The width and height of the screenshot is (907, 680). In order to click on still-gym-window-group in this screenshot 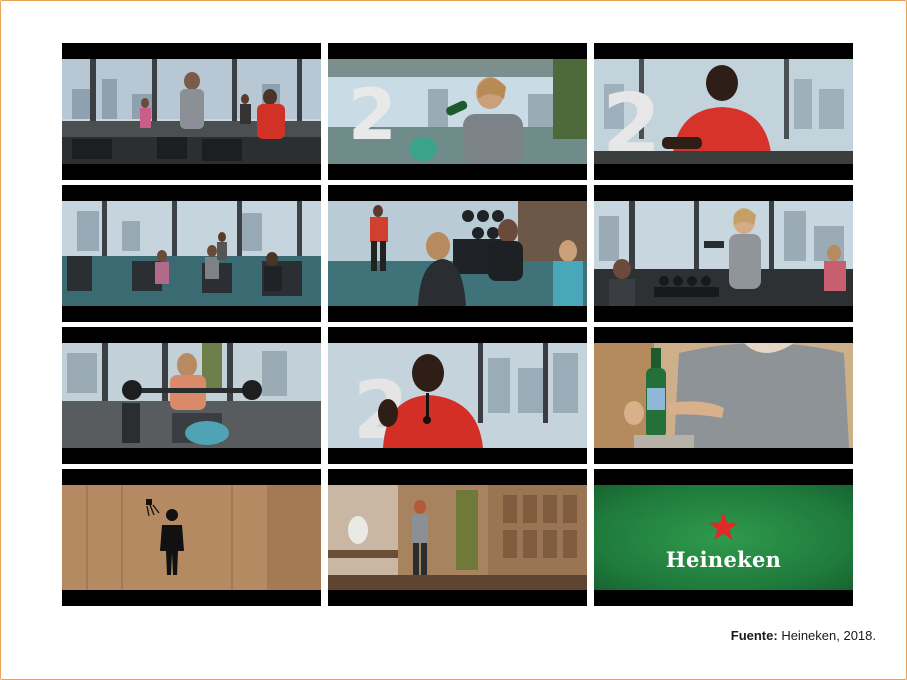, I will do `click(191, 111)`.